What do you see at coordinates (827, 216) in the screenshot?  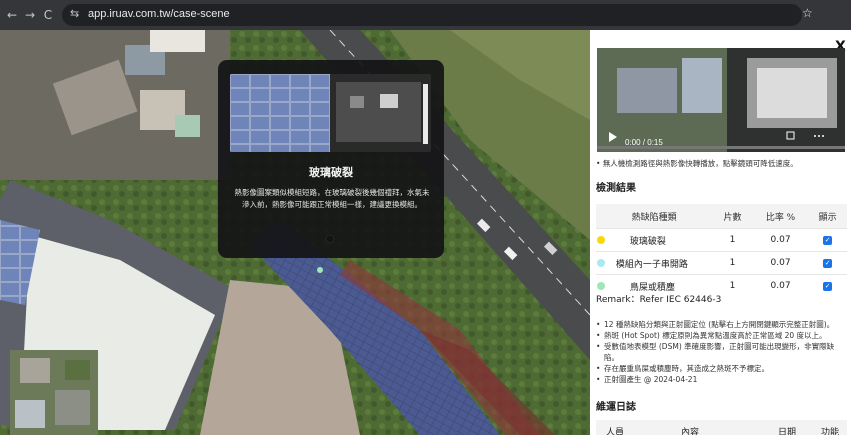 I see `col-show: 顯示` at bounding box center [827, 216].